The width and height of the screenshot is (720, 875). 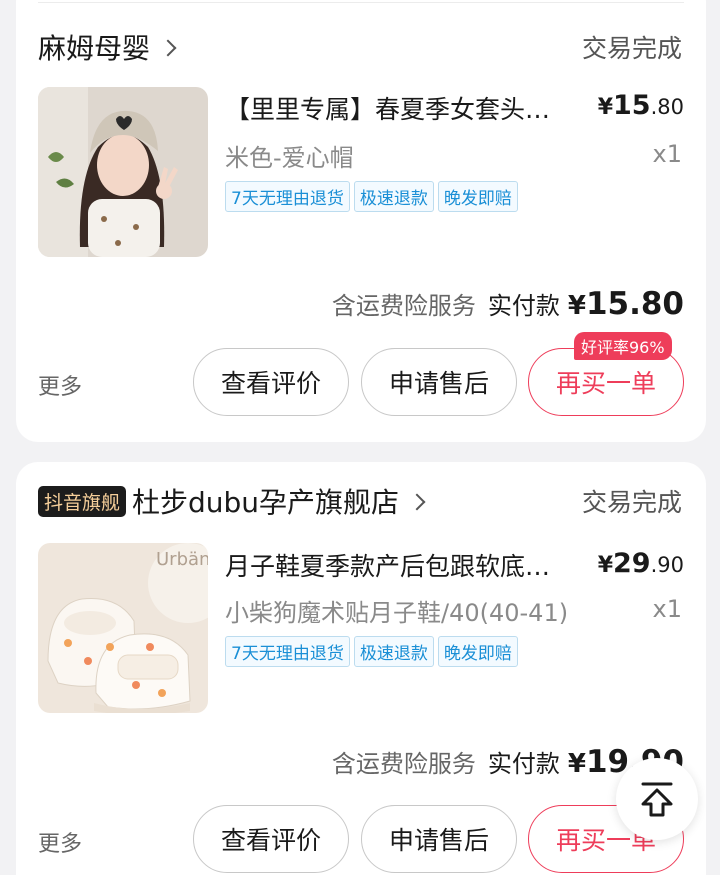 I want to click on back-to-top-button, so click(x=657, y=799).